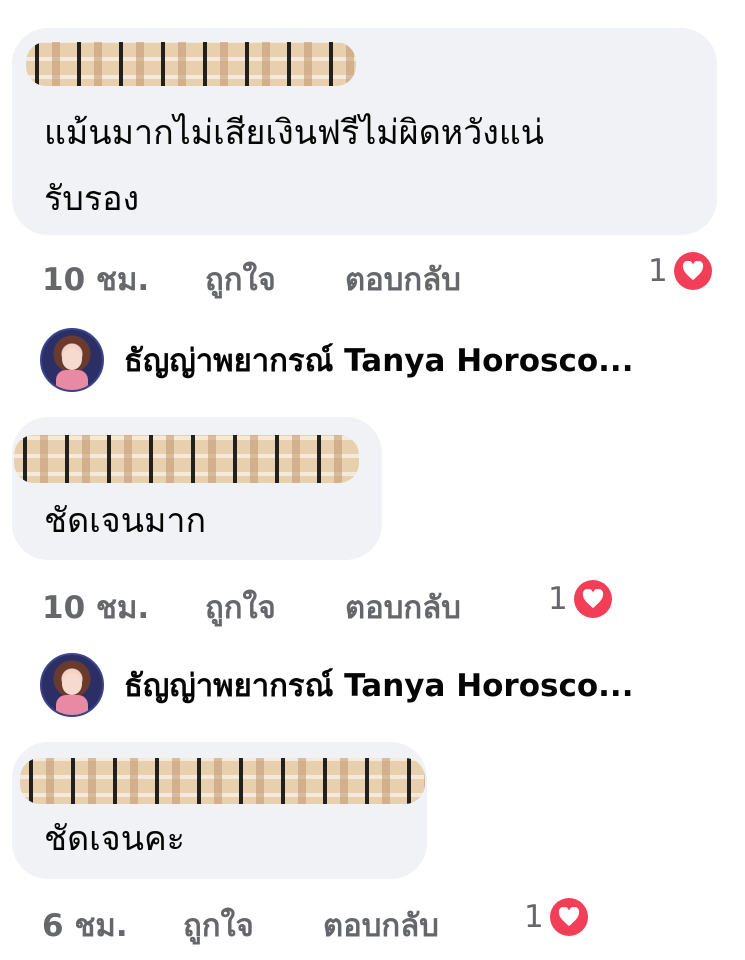 The width and height of the screenshot is (745, 960). I want to click on comment-text: ชัดเจนมาก, so click(125, 521).